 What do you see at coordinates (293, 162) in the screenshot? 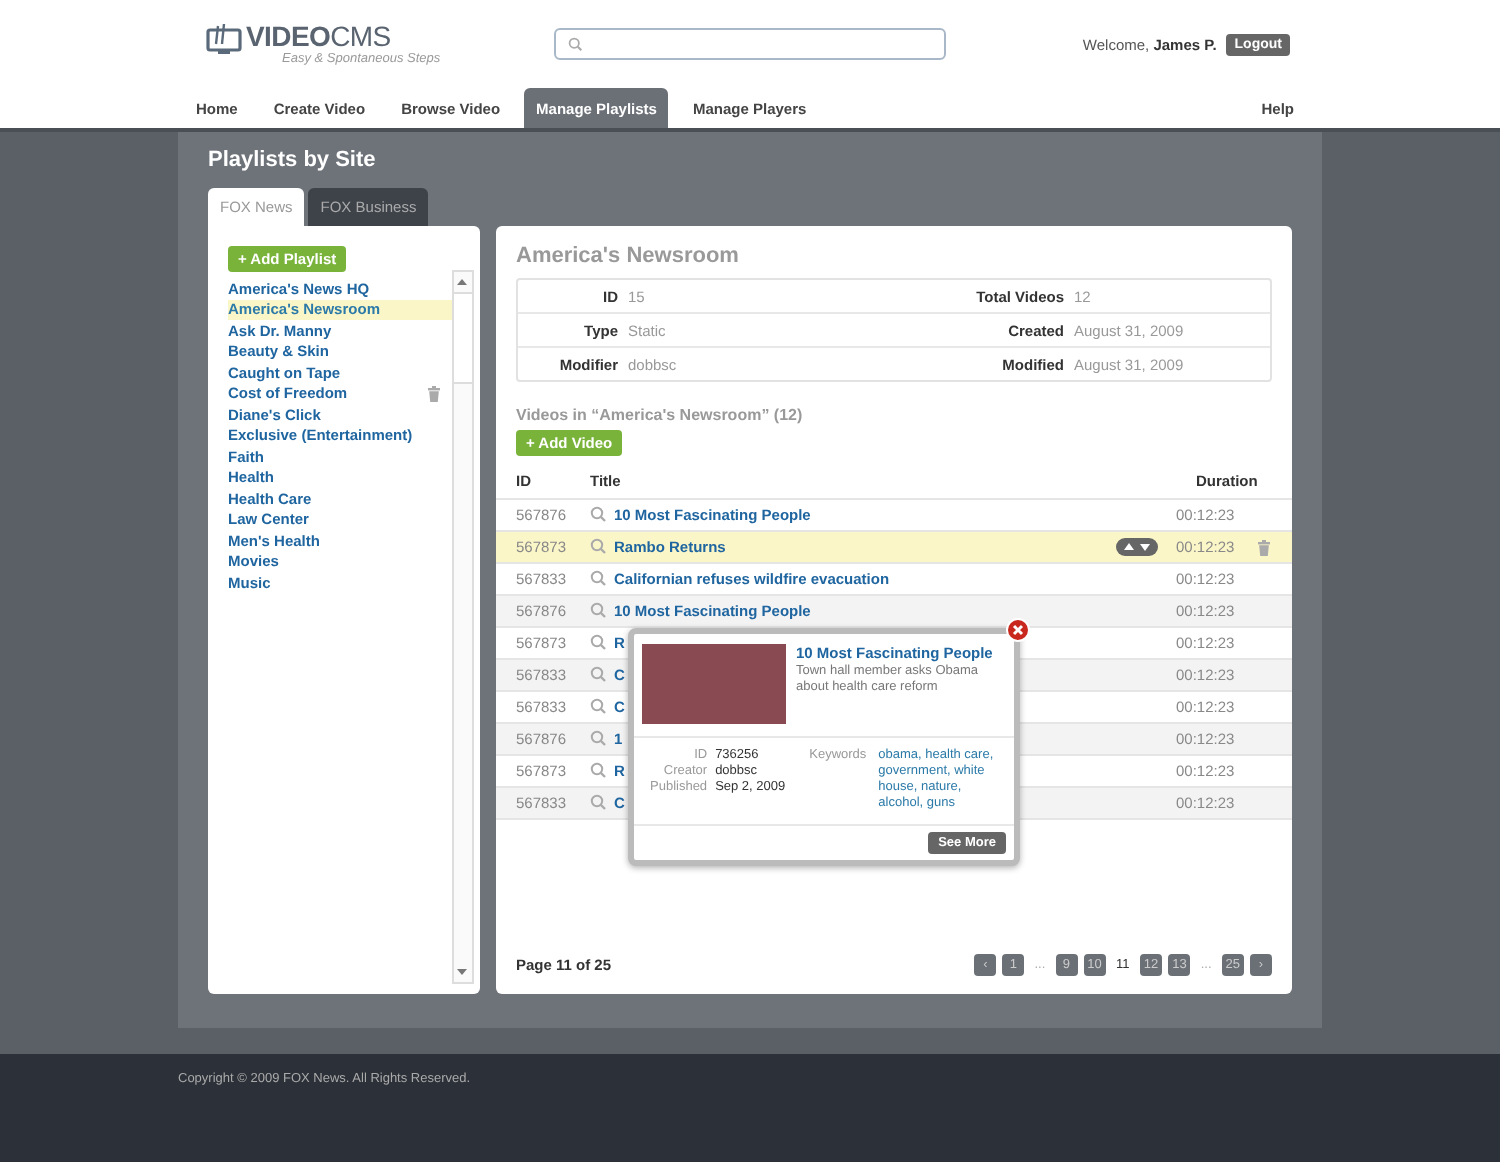
I see `page-title: Playlists by Site` at bounding box center [293, 162].